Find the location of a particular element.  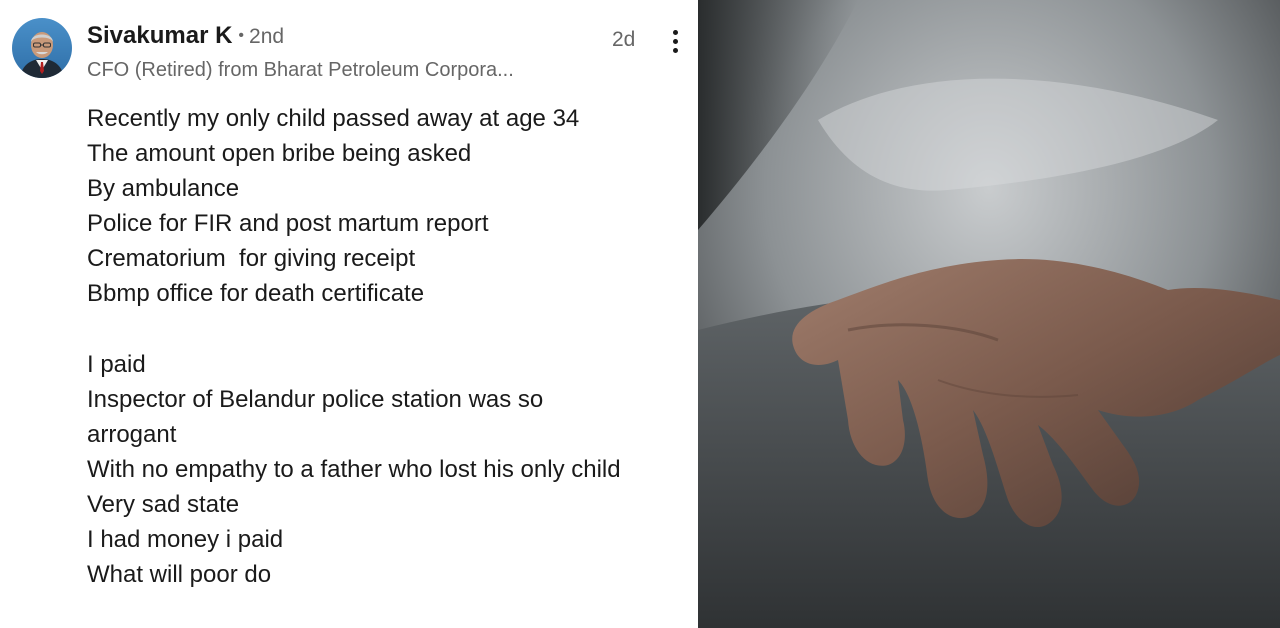

person-avatar-icon is located at coordinates (42, 48).